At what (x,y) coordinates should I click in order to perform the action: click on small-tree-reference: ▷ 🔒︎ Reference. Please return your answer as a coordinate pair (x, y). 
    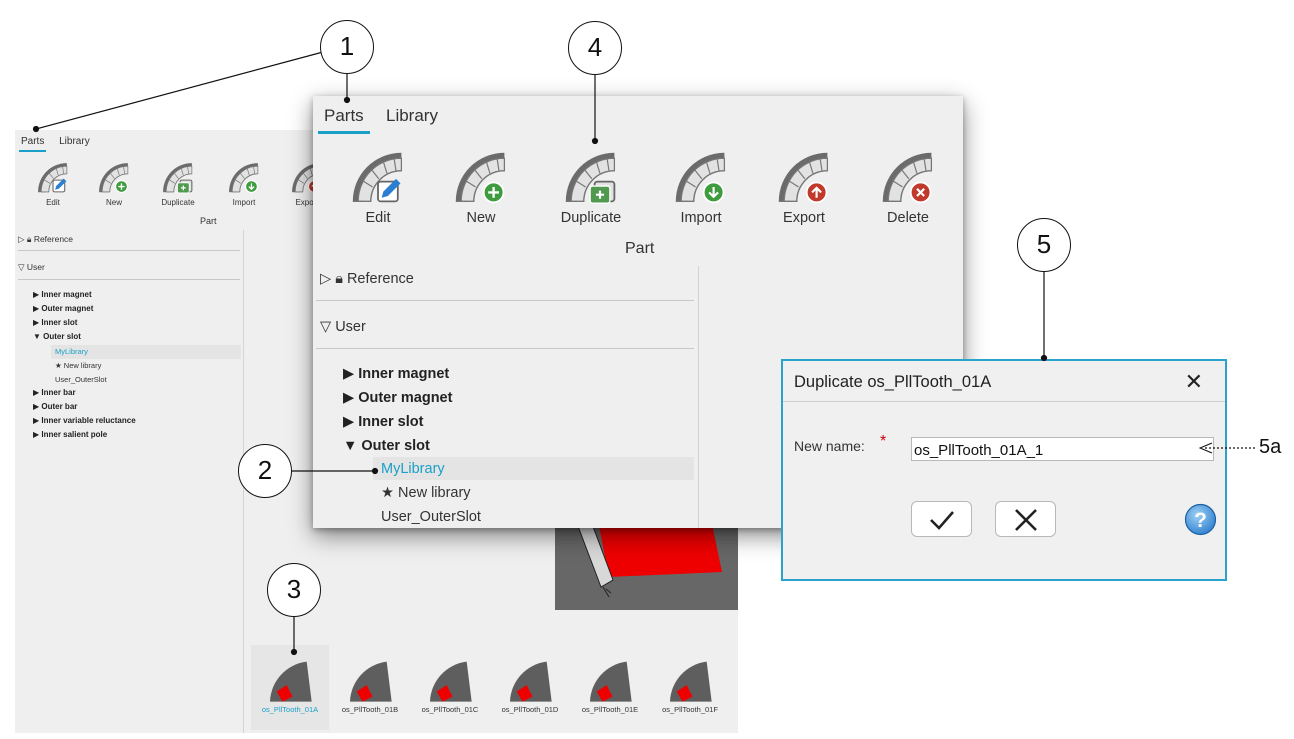
    Looking at the image, I should click on (45, 239).